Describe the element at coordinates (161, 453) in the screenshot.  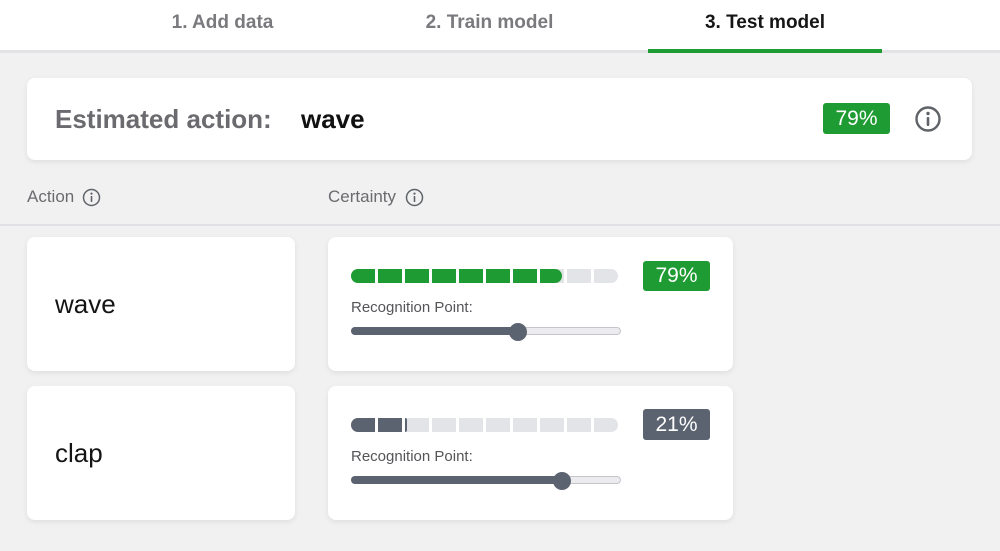
I see `action-card-clap: clap` at that location.